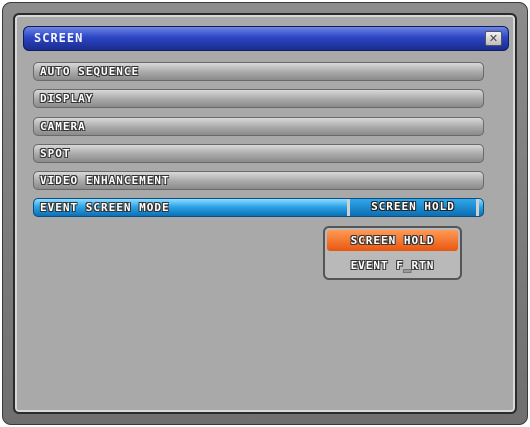  Describe the element at coordinates (63, 126) in the screenshot. I see `menu-item-label: CAMERA` at that location.